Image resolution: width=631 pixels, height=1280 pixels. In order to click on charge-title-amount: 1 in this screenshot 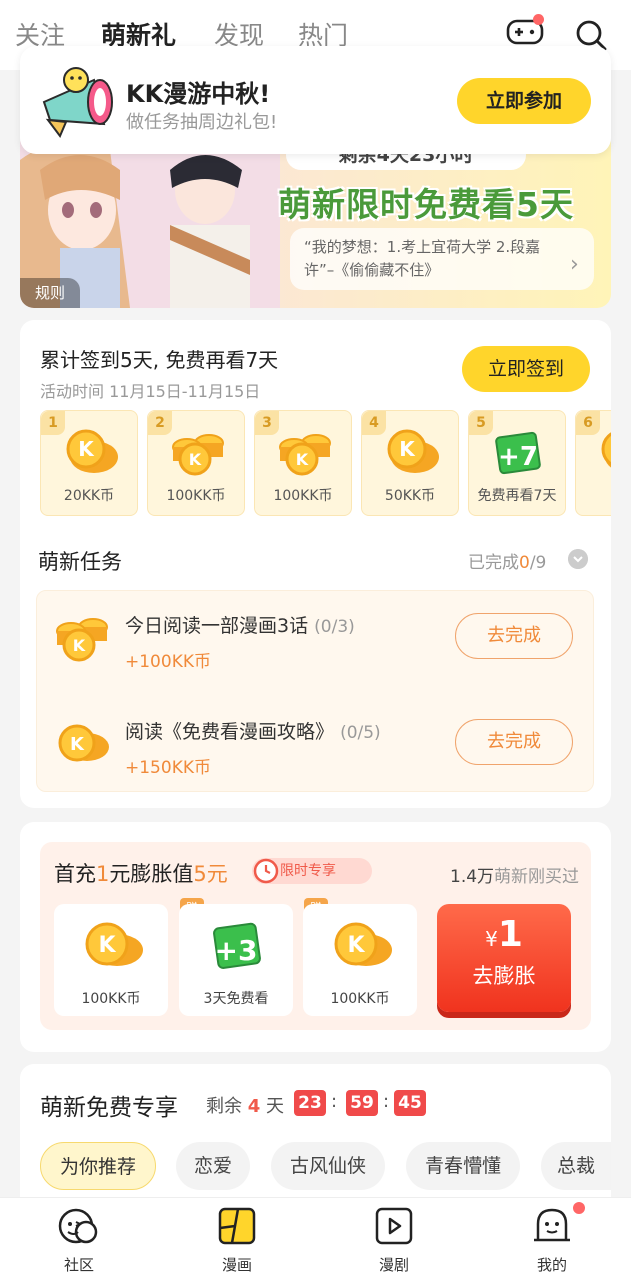, I will do `click(103, 874)`.